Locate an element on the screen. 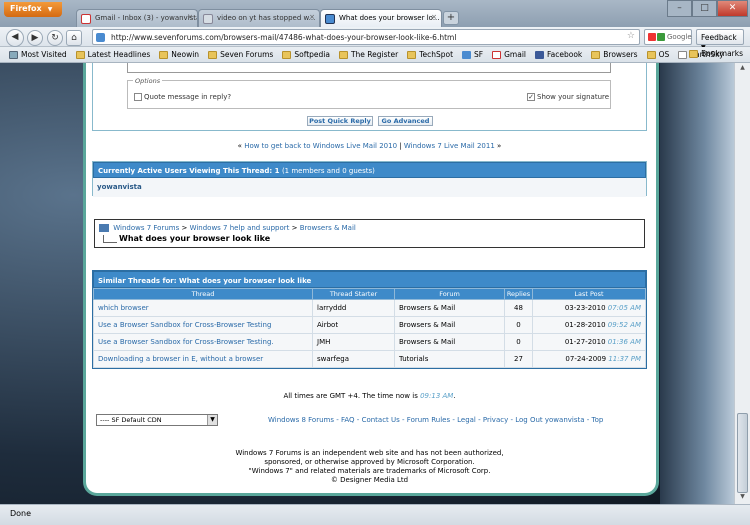 The image size is (750, 525). tab-sevenforums: What does your browser lo... × is located at coordinates (381, 18).